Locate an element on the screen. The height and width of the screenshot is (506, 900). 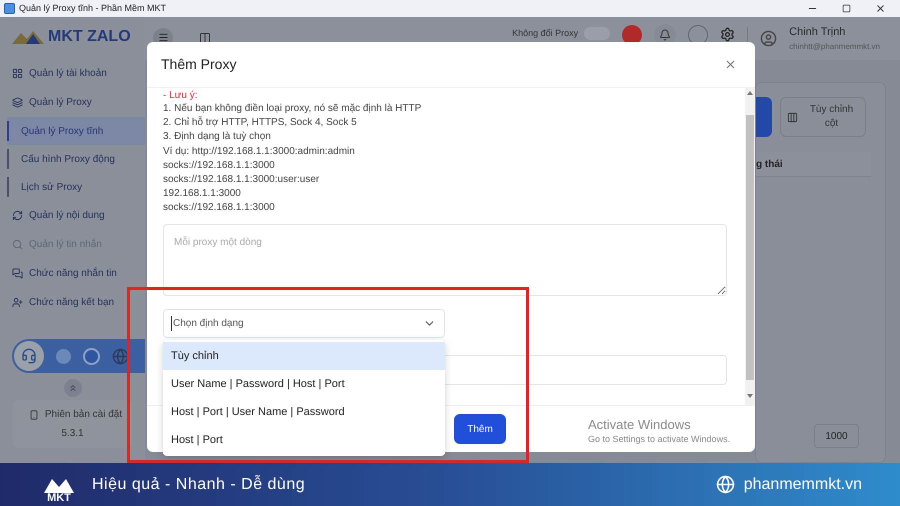
layers-icon is located at coordinates (17, 102).